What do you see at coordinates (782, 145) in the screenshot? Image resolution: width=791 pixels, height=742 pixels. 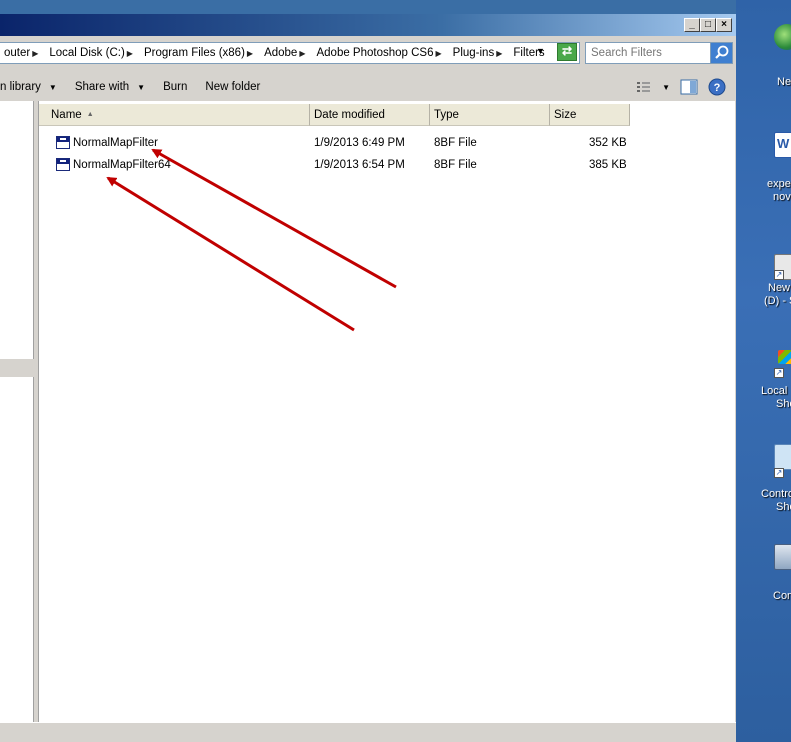 I see `word-document-icon: W` at bounding box center [782, 145].